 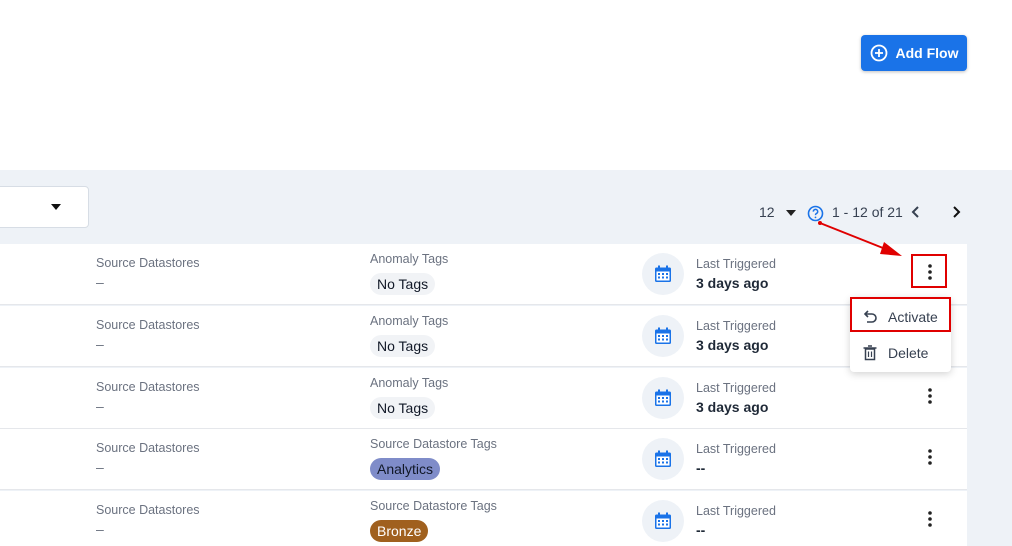 I want to click on tag-badge: Analytics, so click(x=405, y=469).